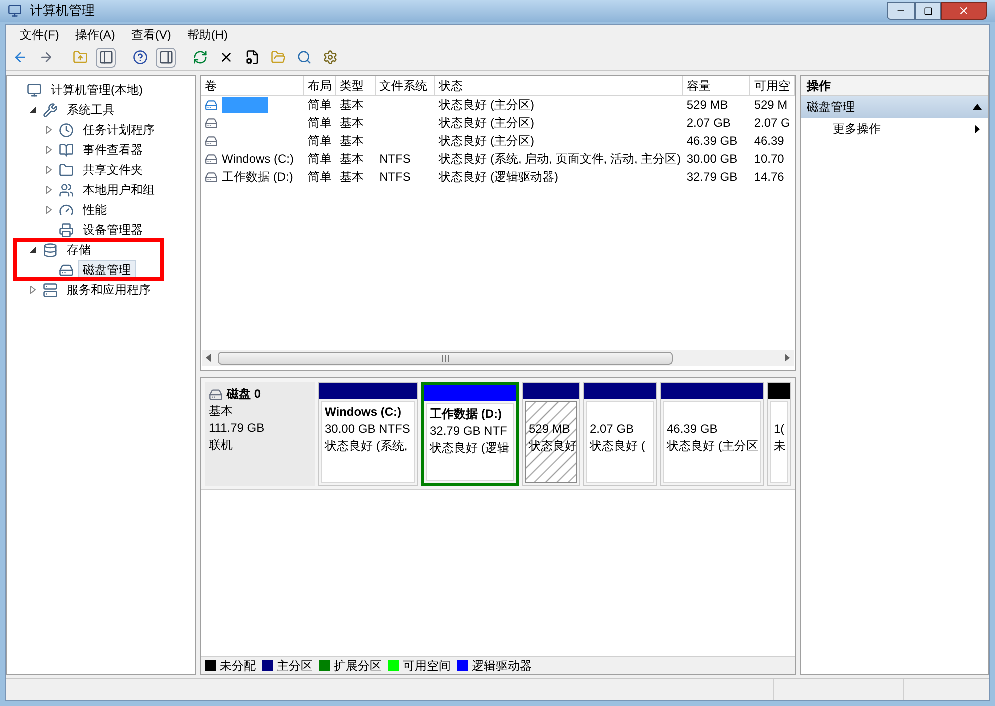  I want to click on disk-size: 111.79 GB, so click(237, 428).